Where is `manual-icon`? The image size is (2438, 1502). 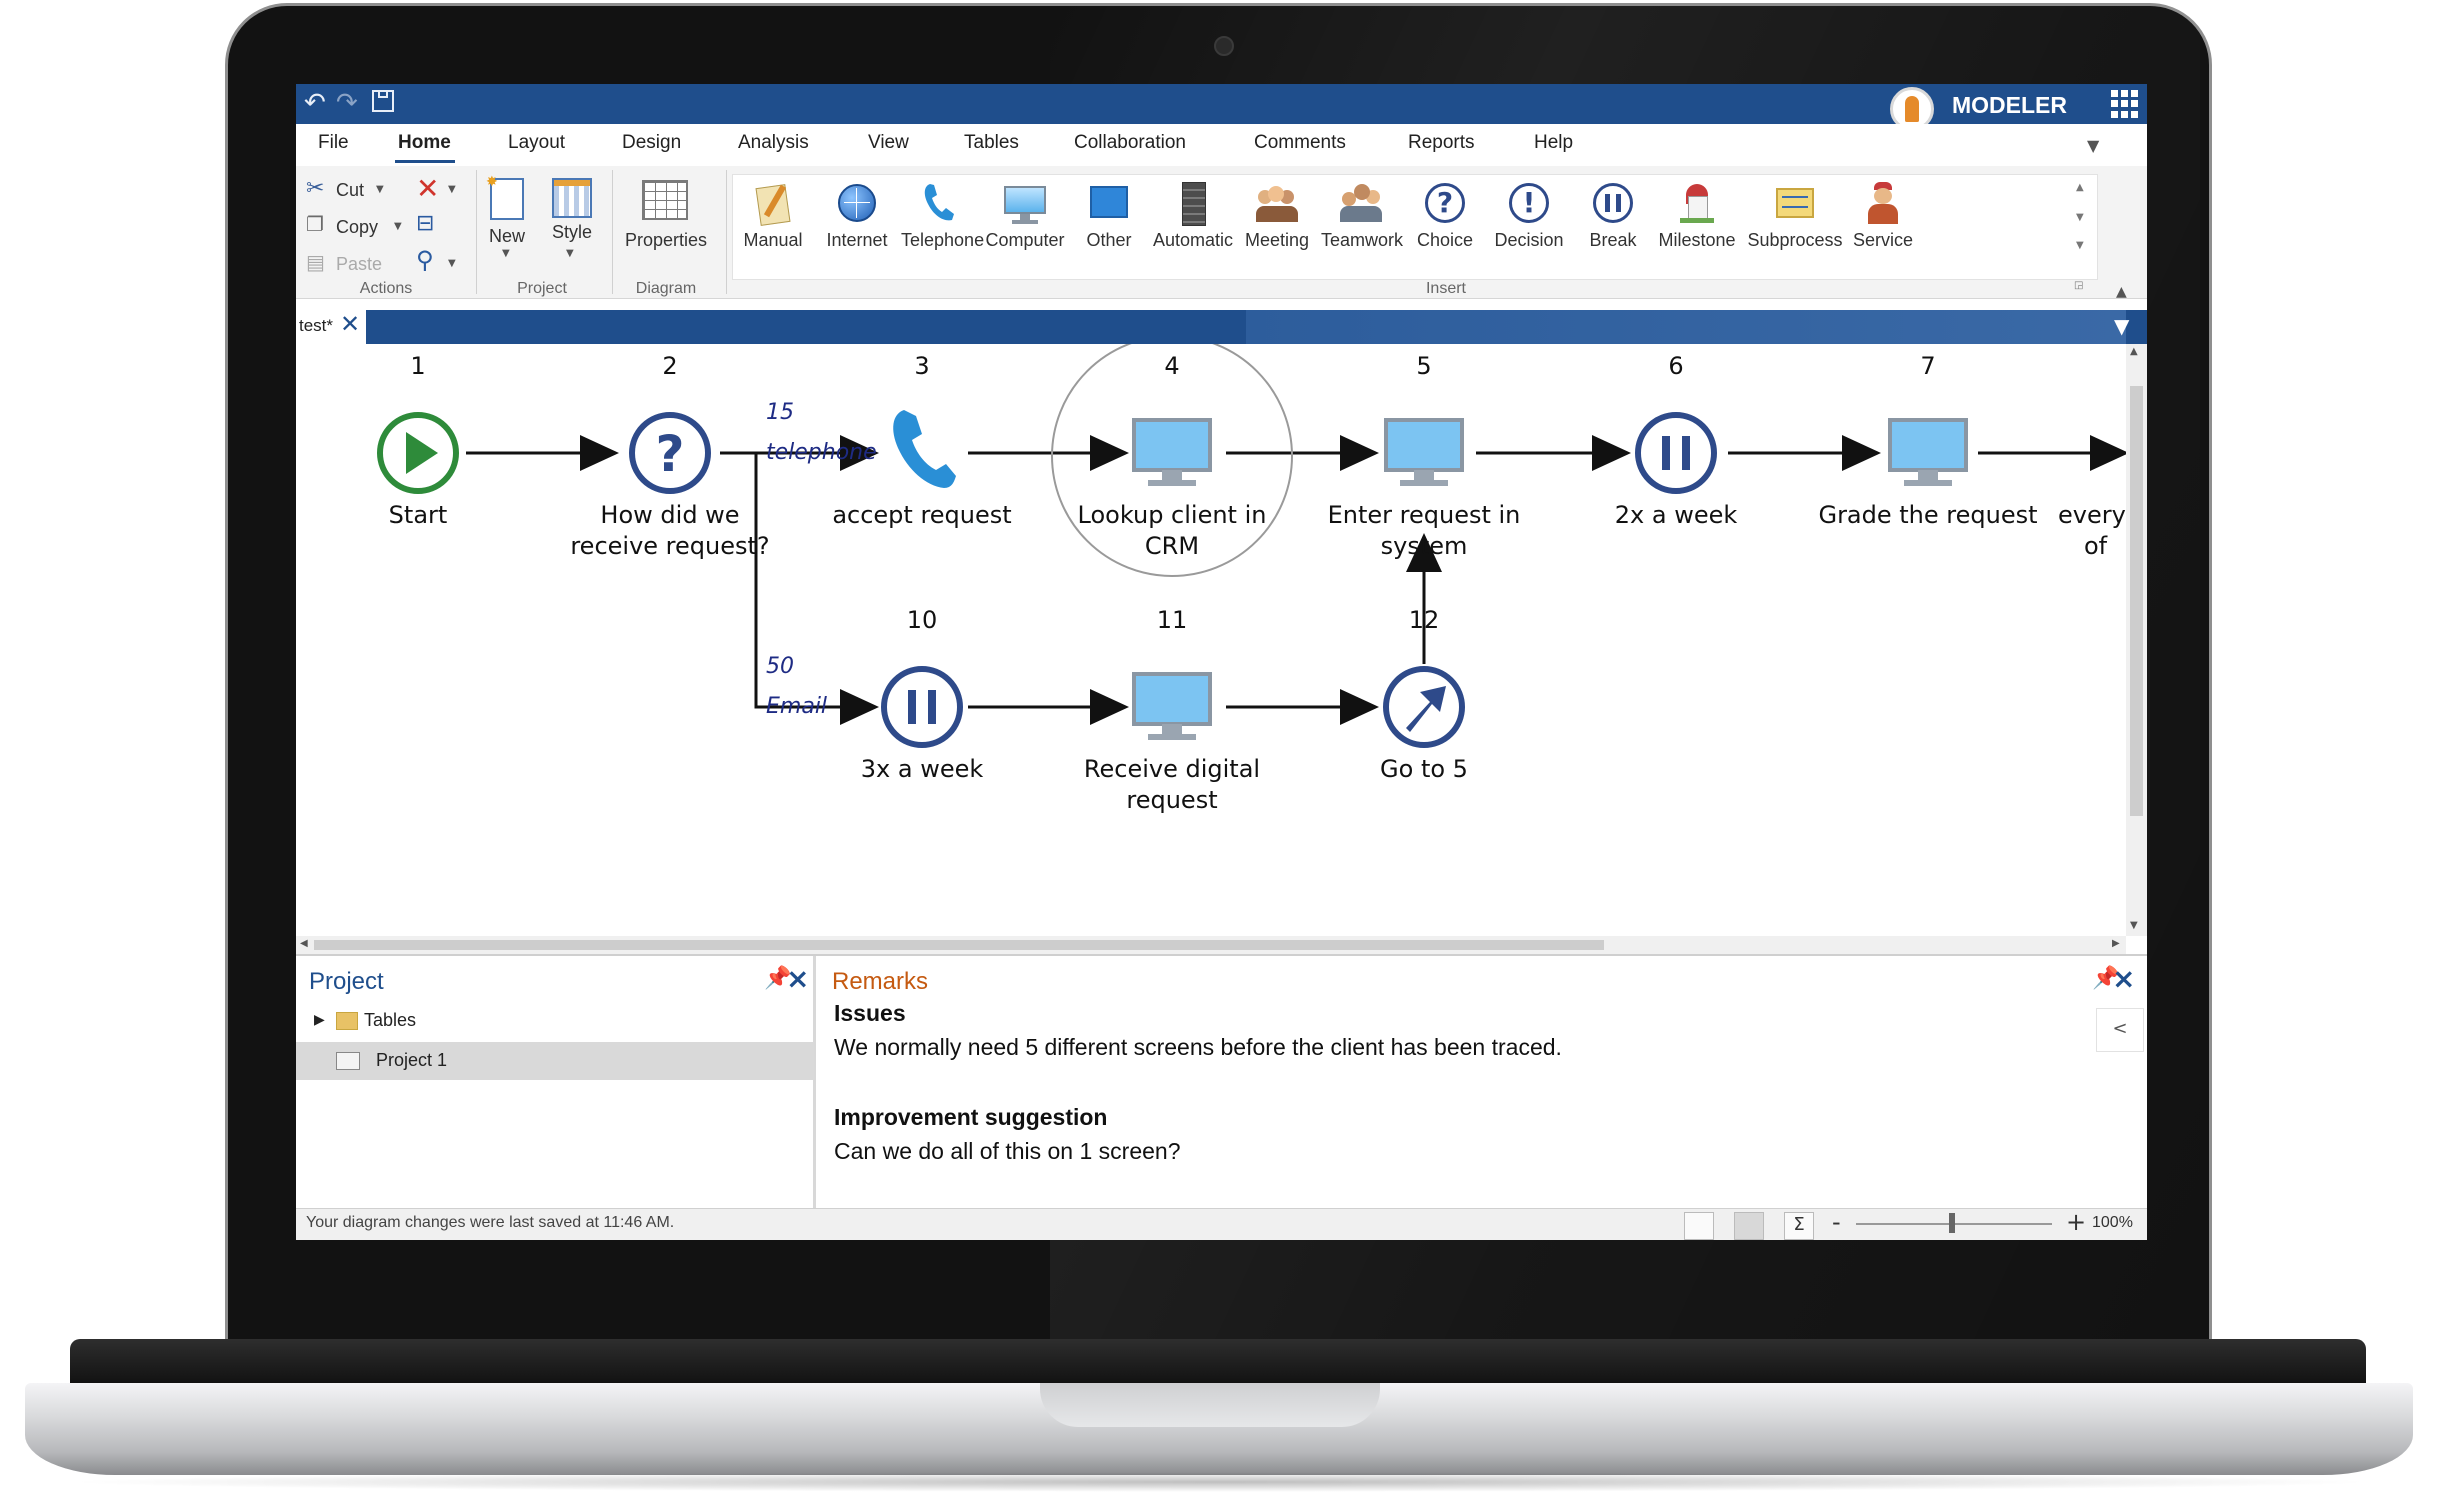 manual-icon is located at coordinates (773, 203).